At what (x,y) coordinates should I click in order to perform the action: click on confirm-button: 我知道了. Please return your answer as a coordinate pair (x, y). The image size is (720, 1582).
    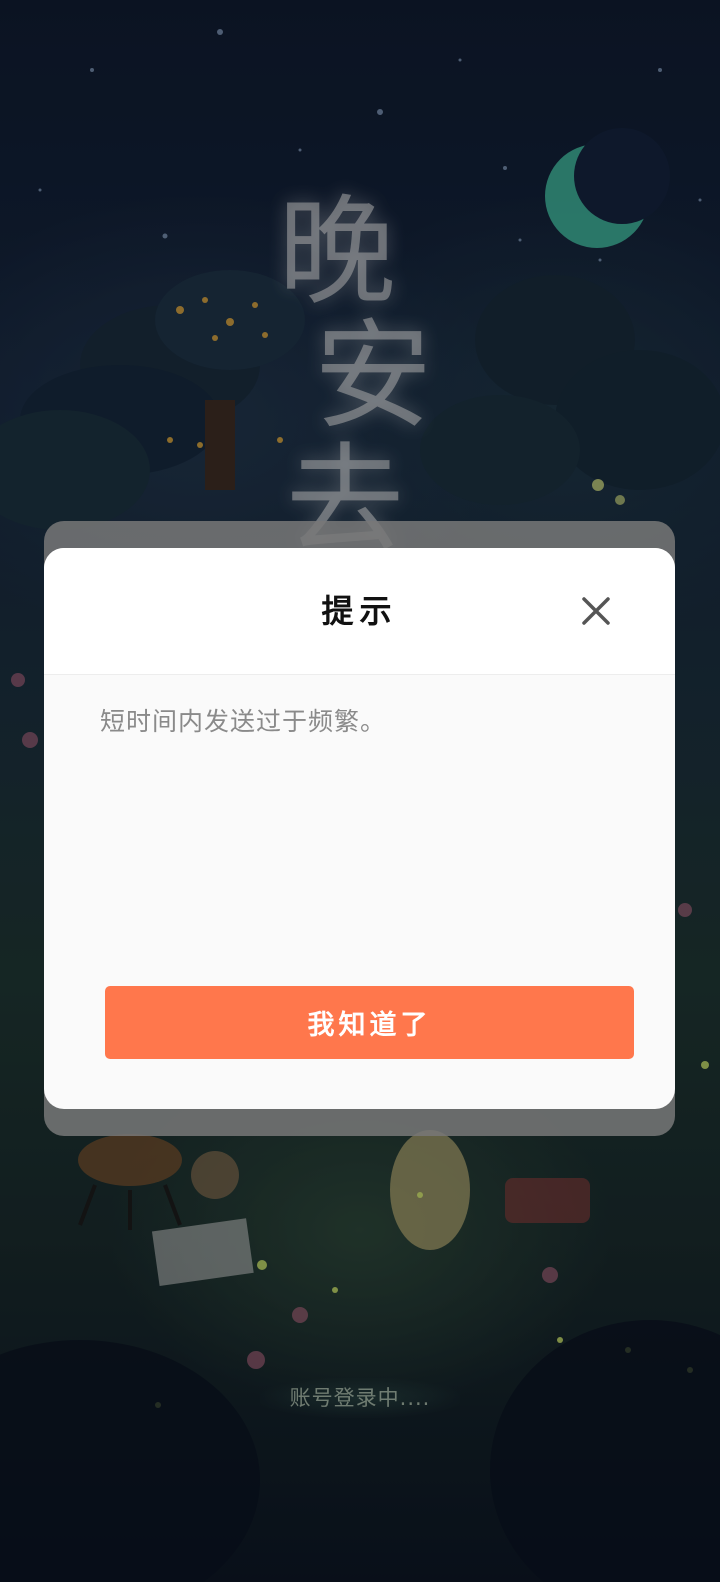
    Looking at the image, I should click on (369, 1022).